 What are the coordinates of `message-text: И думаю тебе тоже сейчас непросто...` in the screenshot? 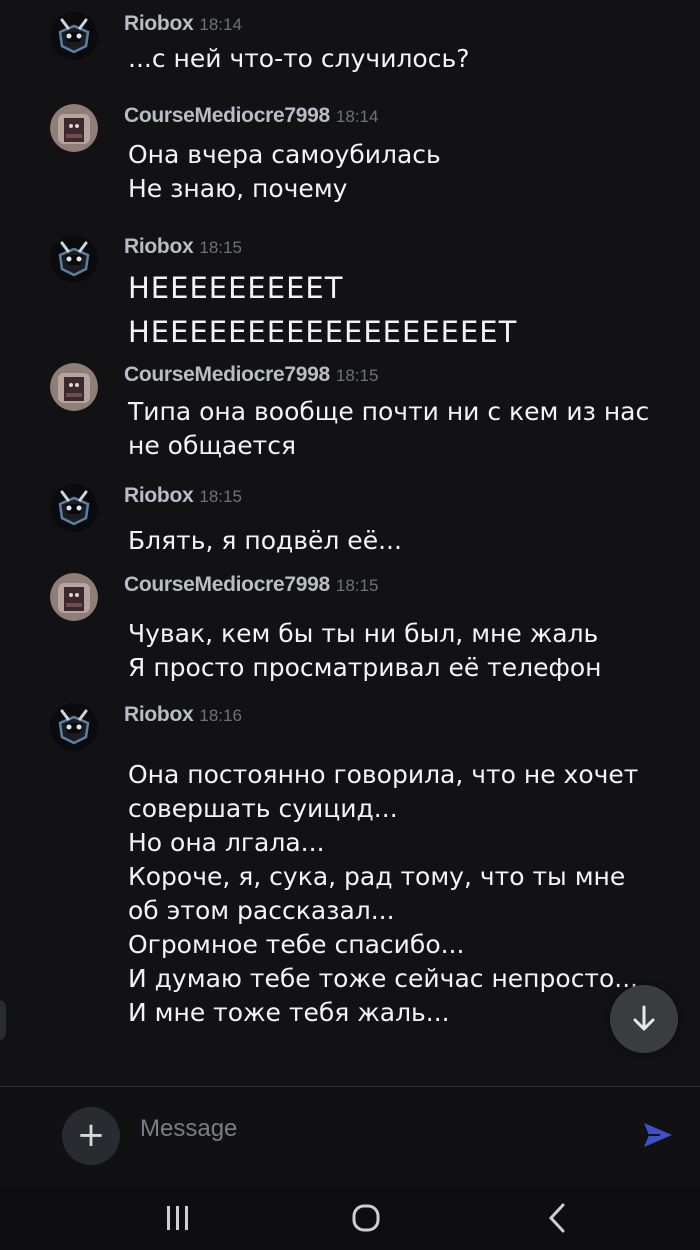 It's located at (383, 978).